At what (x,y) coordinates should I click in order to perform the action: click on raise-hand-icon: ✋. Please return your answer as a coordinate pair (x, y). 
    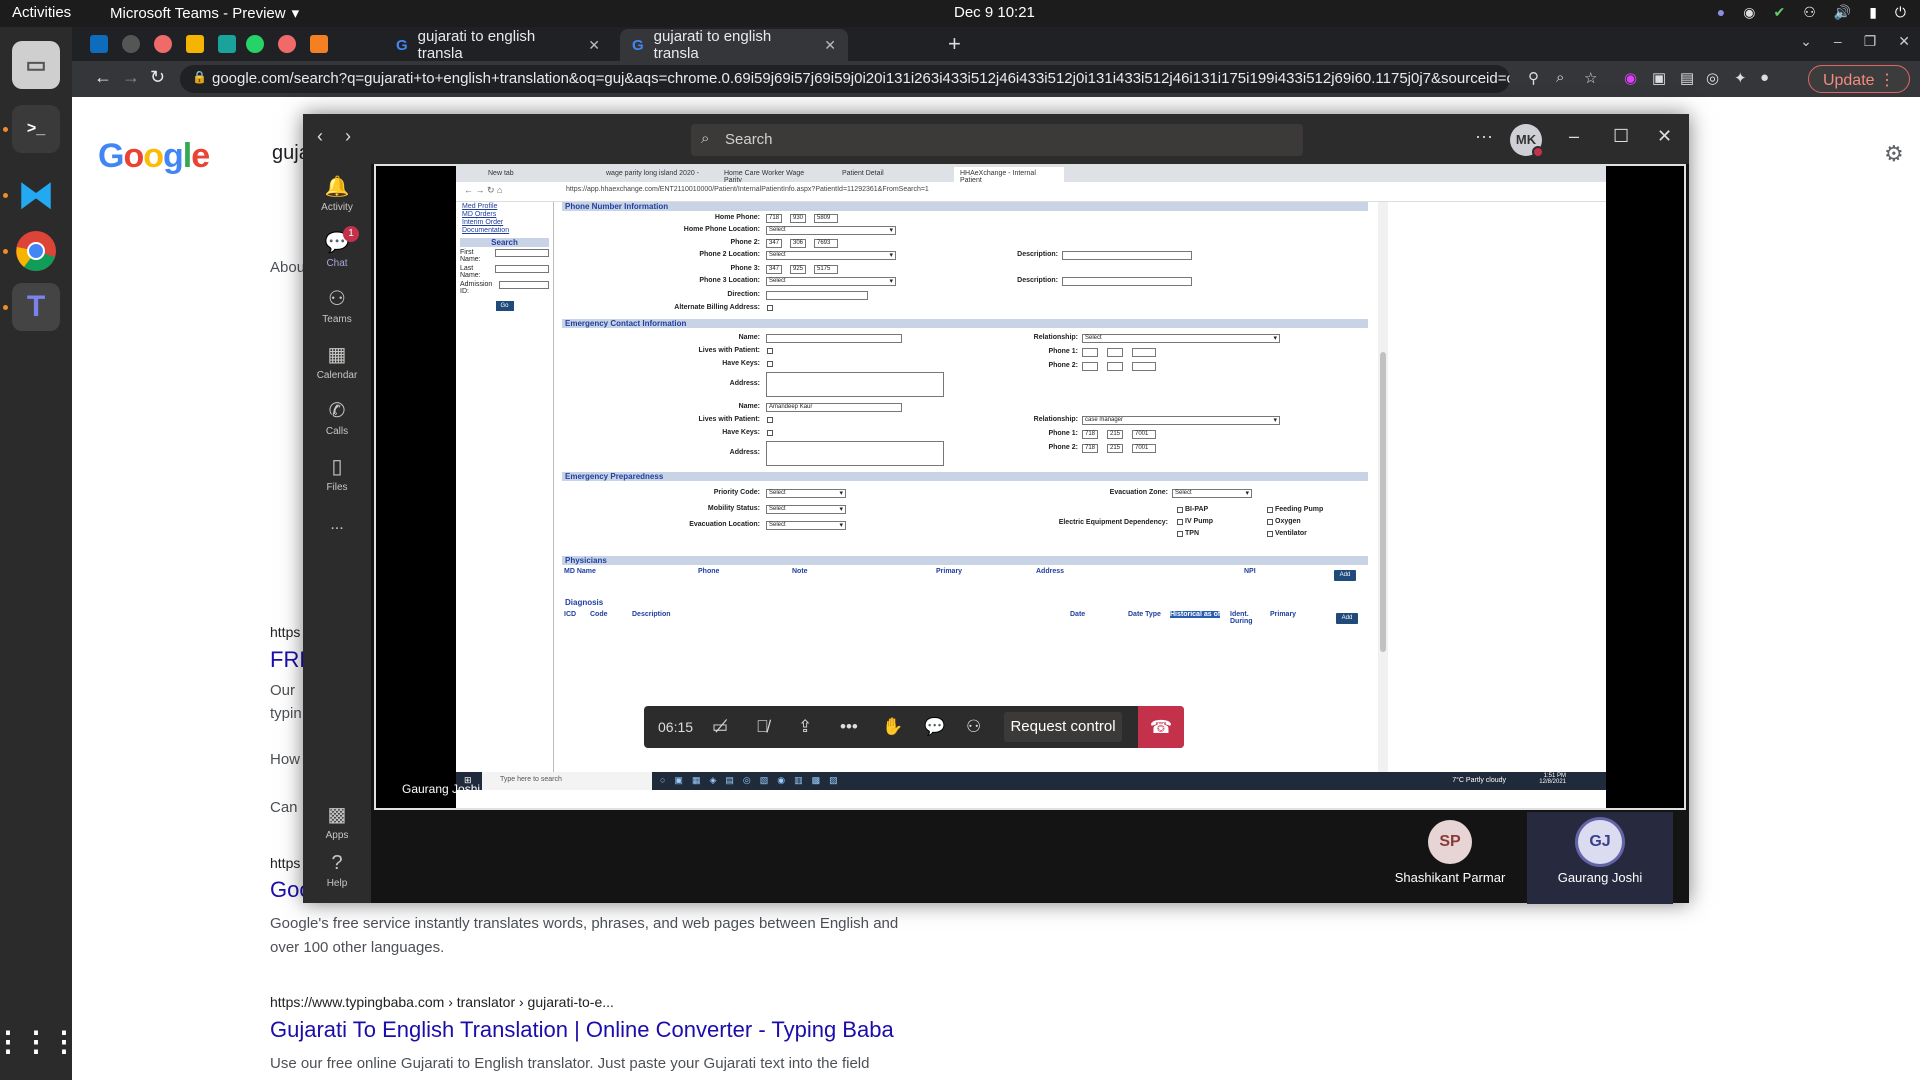
    Looking at the image, I should click on (892, 727).